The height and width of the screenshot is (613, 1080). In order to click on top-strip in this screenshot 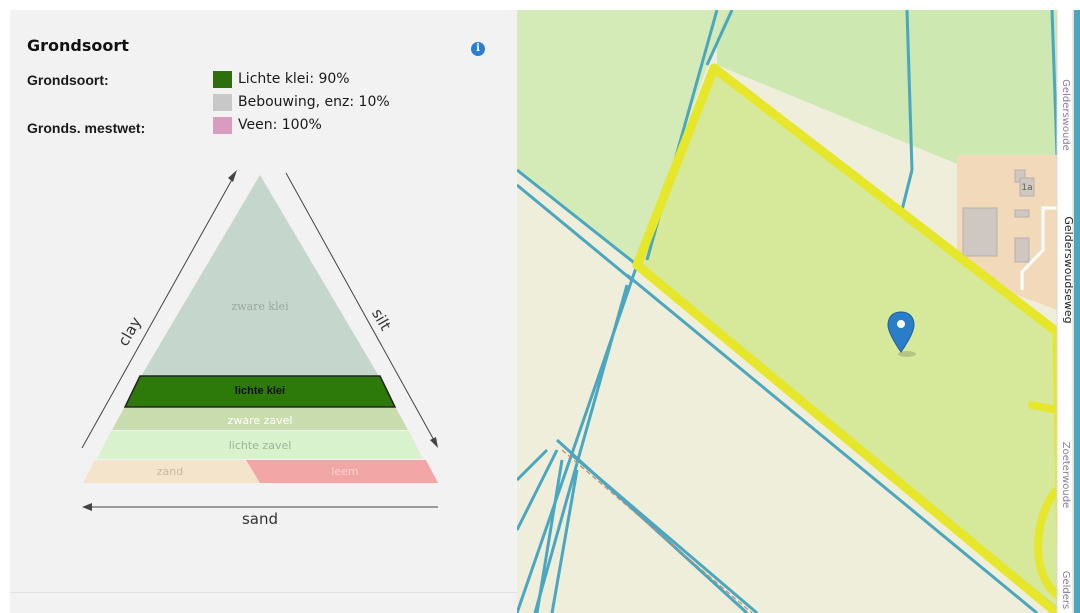, I will do `click(540, 5)`.